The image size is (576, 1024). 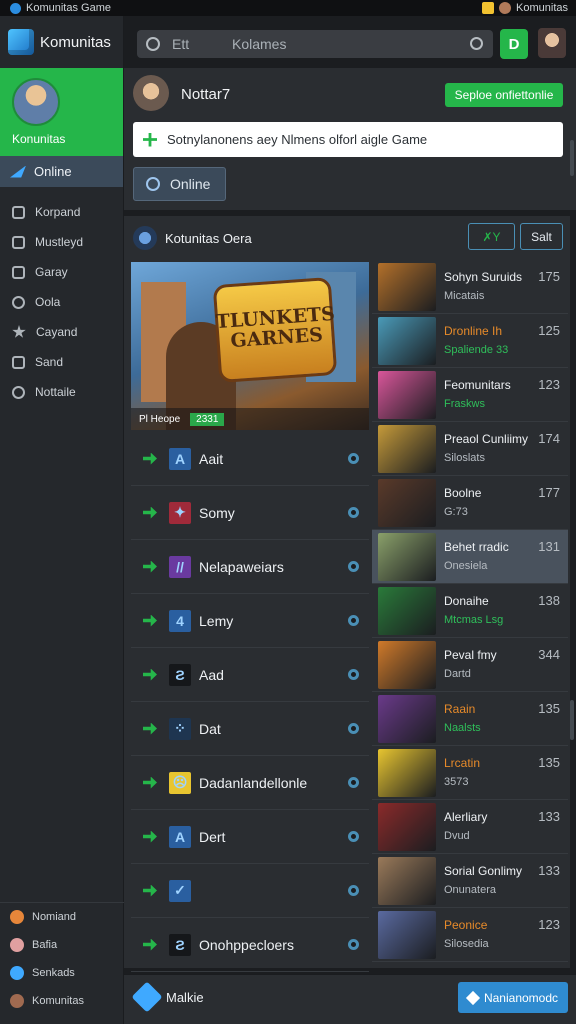 I want to click on game-title: Boolne, so click(x=463, y=493).